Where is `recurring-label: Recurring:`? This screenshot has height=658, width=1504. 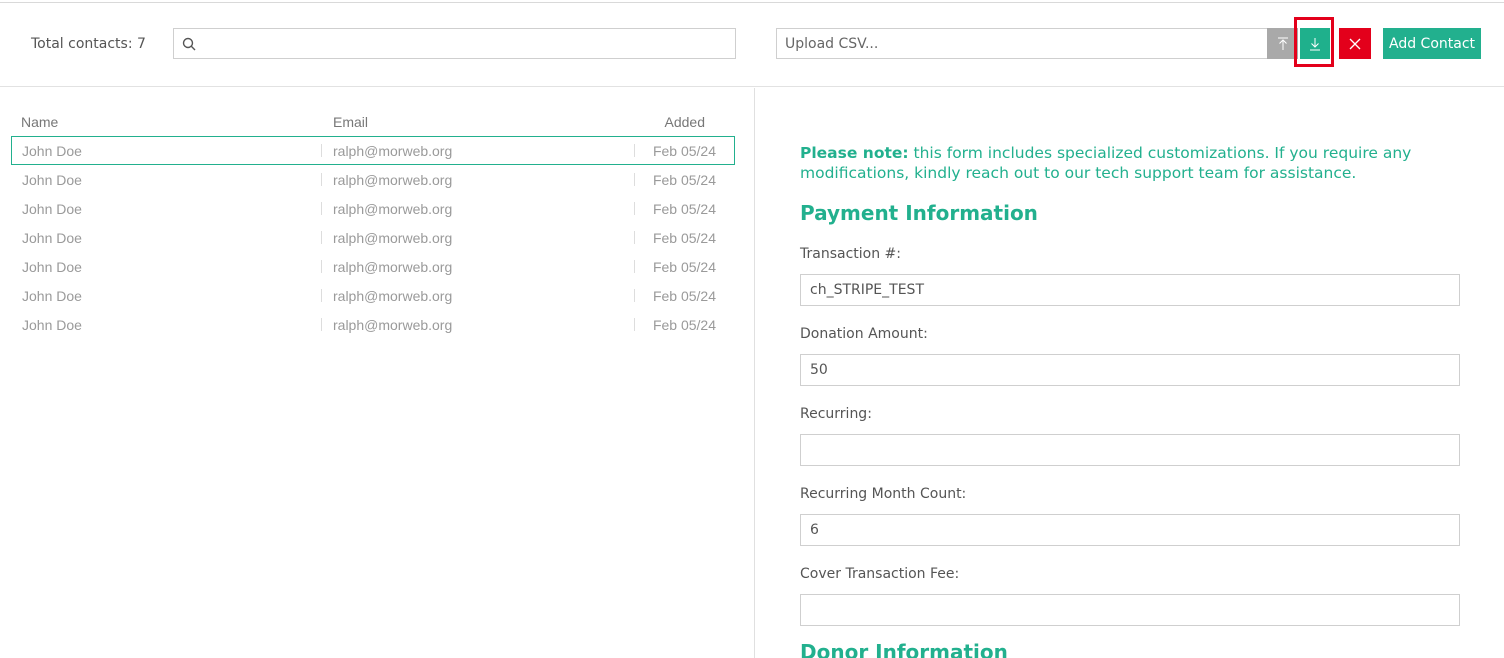
recurring-label: Recurring: is located at coordinates (836, 414).